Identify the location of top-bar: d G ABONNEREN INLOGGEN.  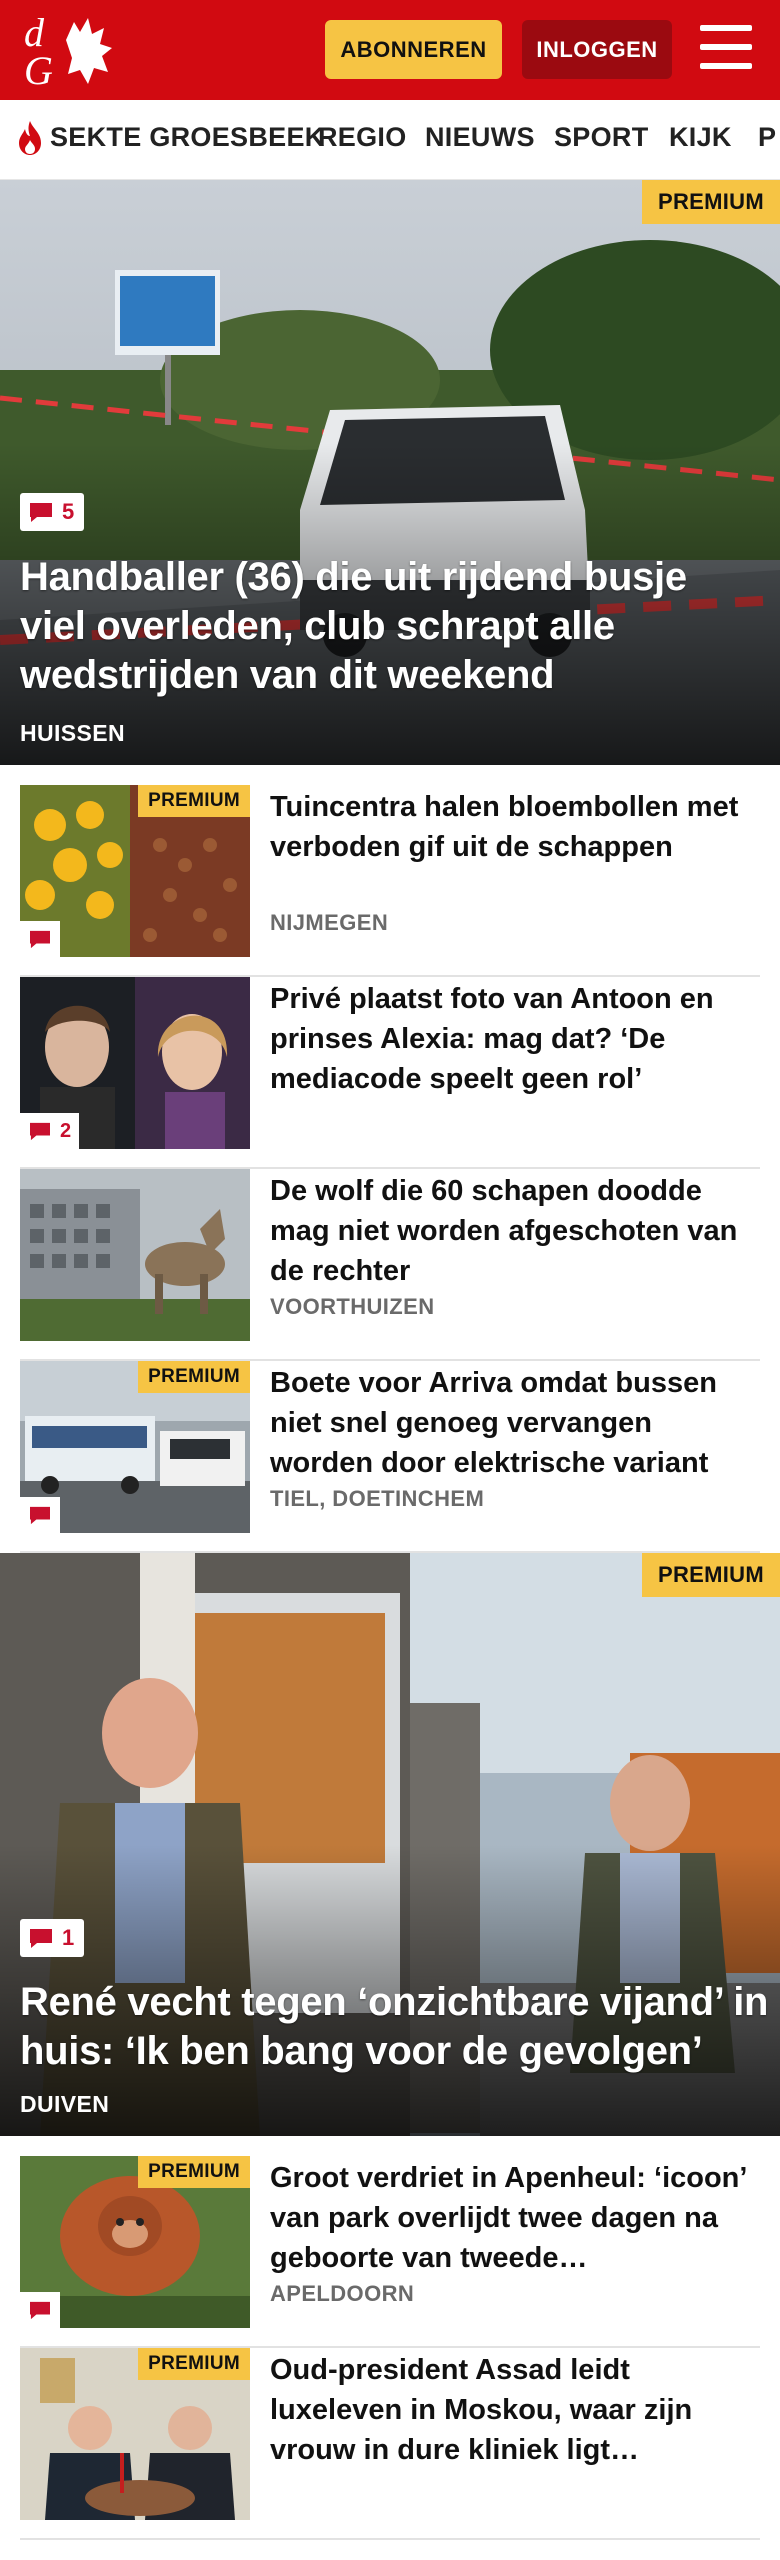
(390, 50).